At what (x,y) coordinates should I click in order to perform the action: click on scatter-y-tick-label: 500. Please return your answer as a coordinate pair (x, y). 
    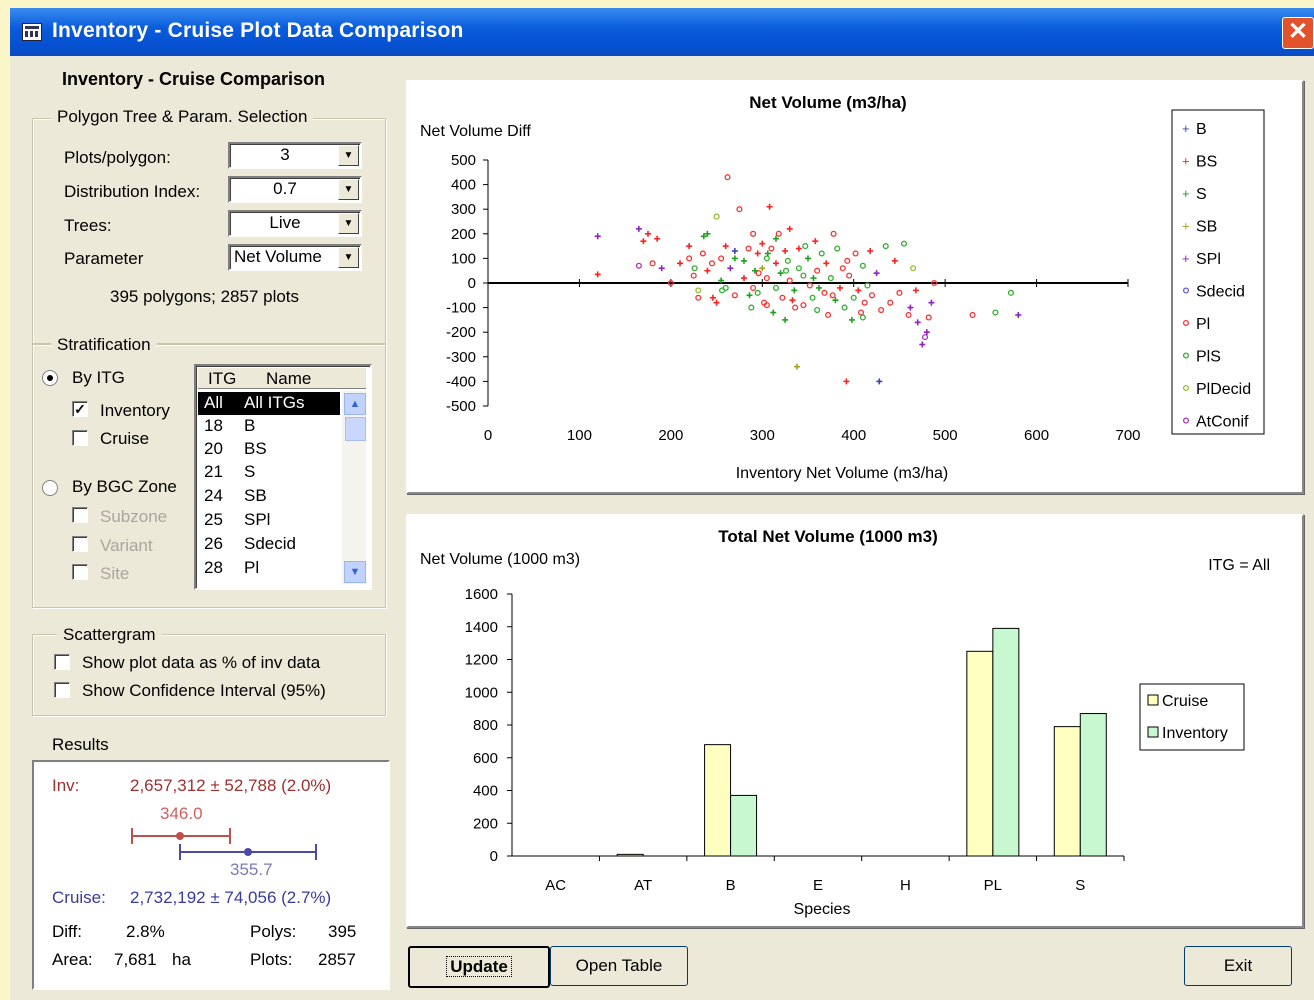
    Looking at the image, I should click on (463, 160).